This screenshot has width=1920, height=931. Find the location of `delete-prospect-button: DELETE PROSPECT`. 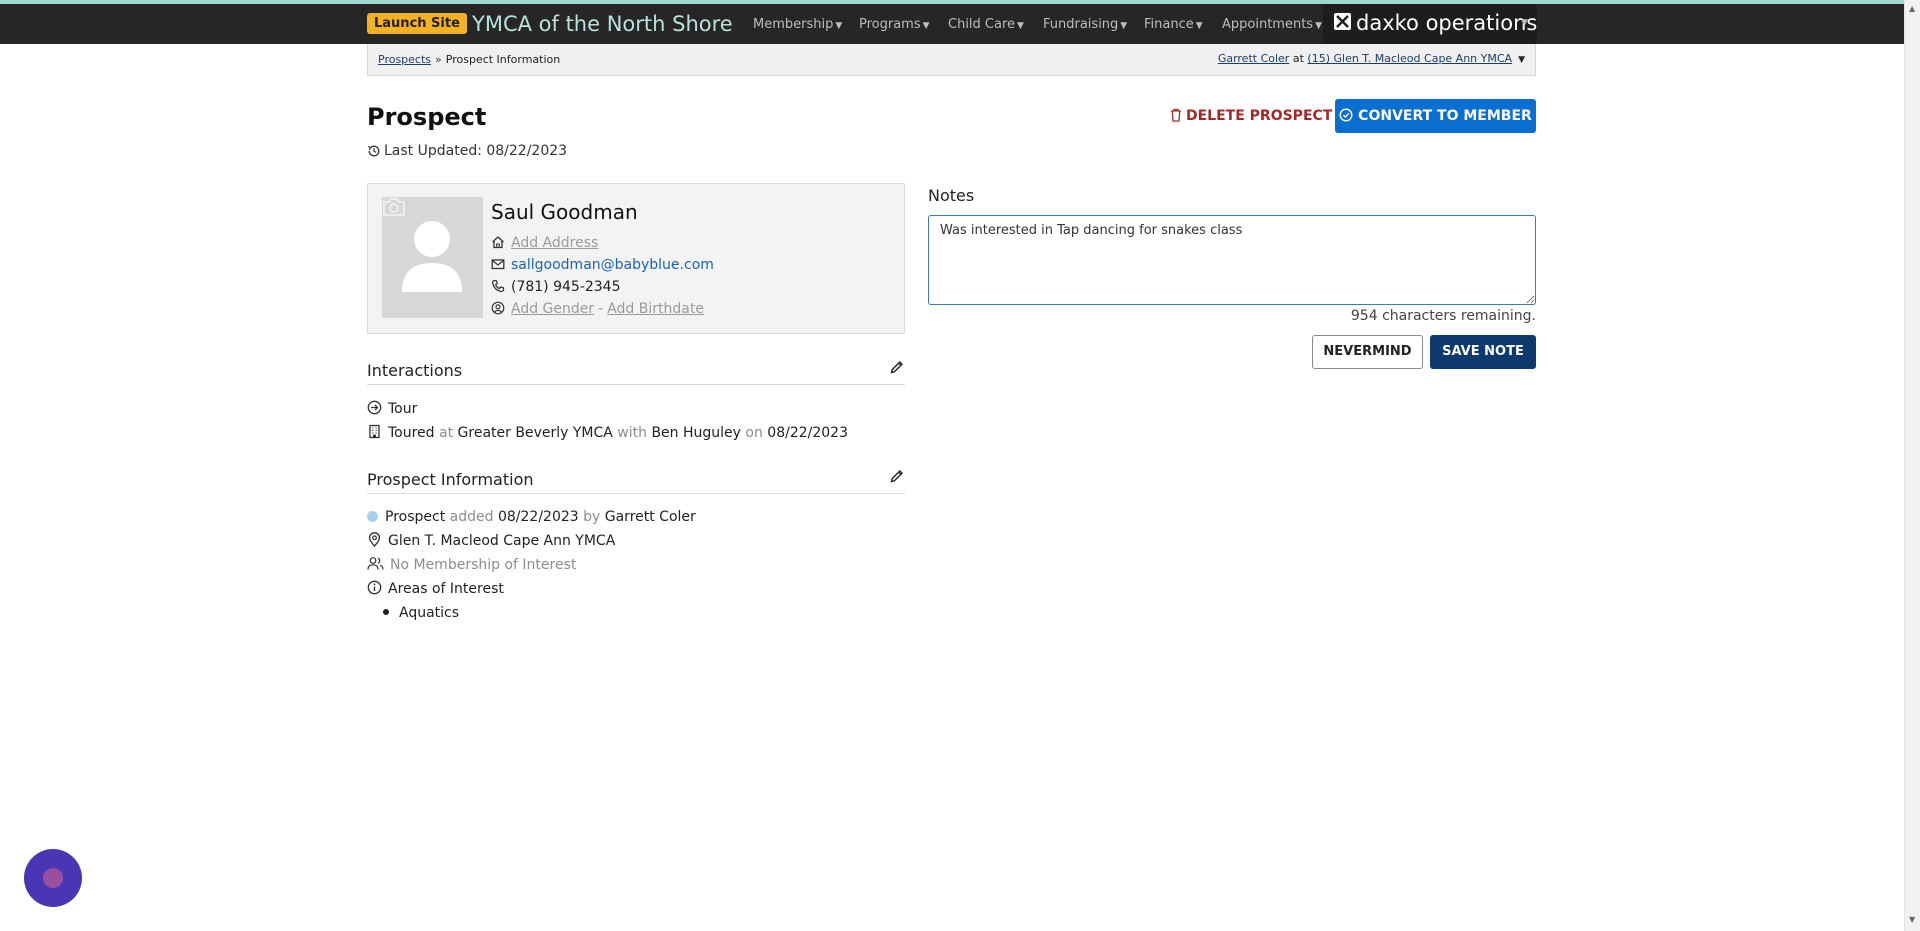

delete-prospect-button: DELETE PROSPECT is located at coordinates (1251, 116).